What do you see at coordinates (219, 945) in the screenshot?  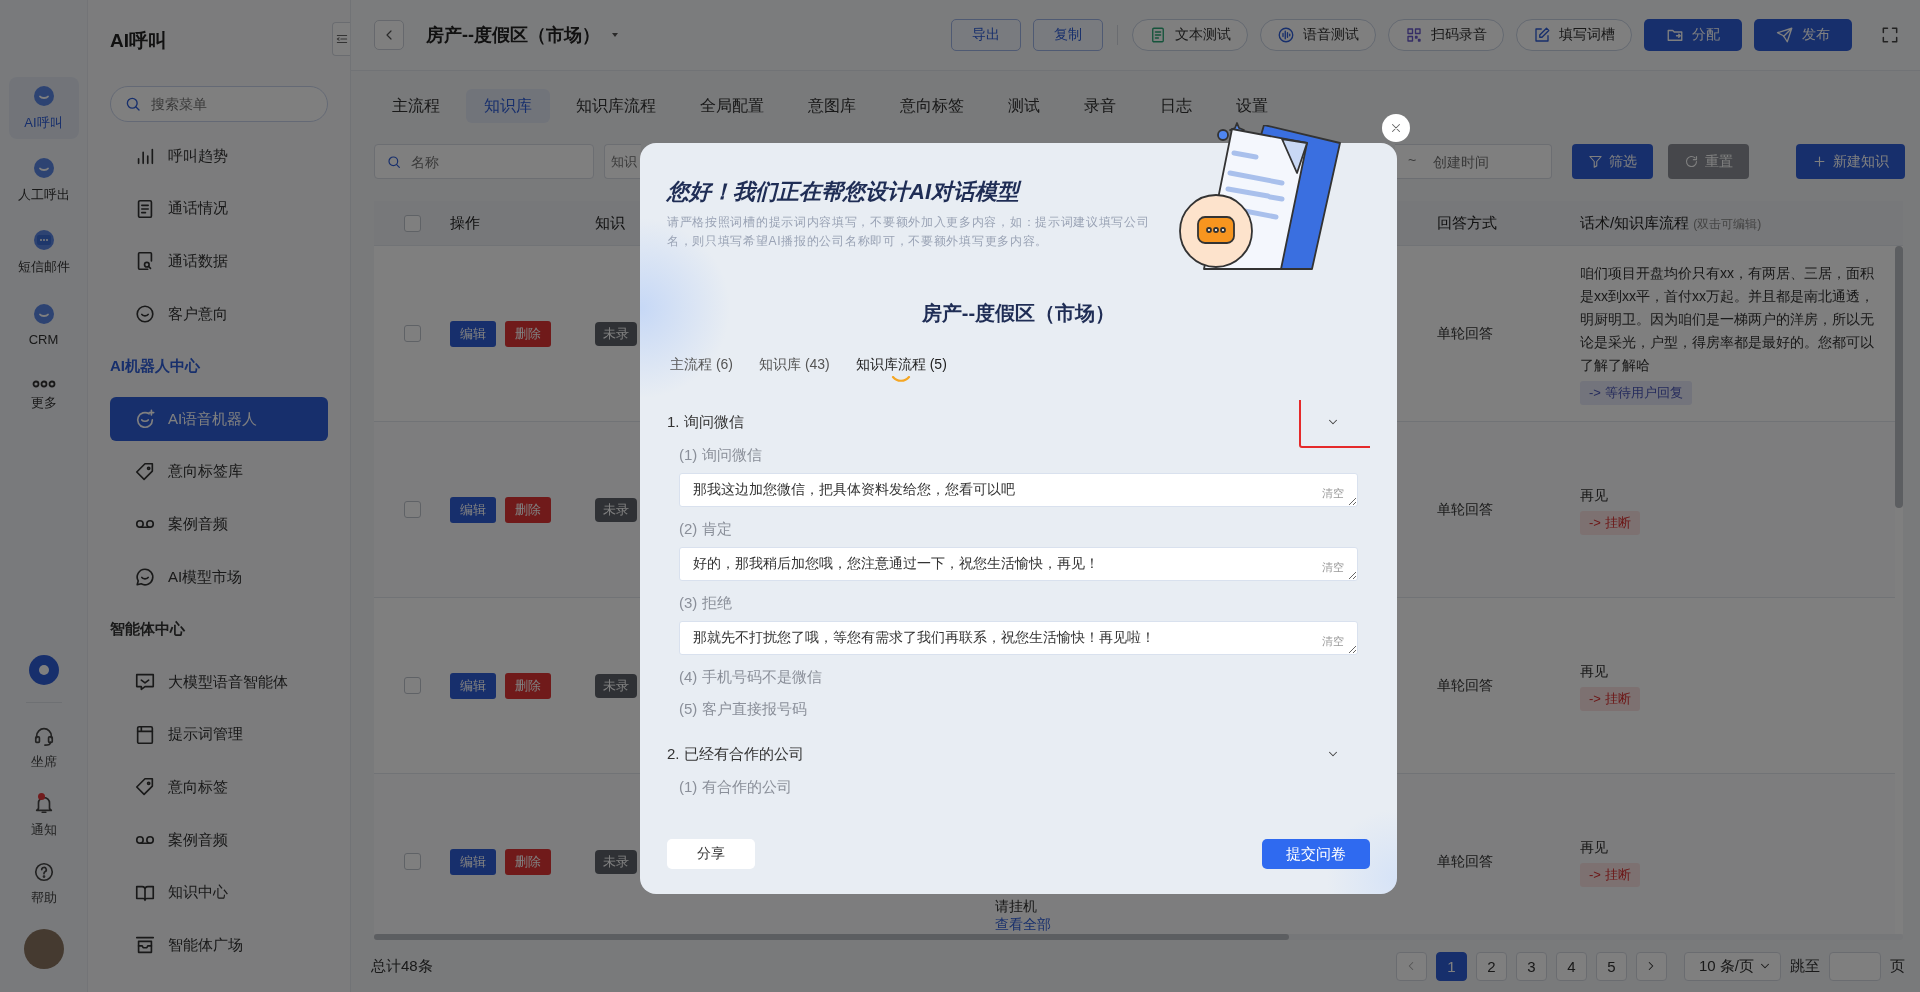 I see `menu-item: 智能体广场` at bounding box center [219, 945].